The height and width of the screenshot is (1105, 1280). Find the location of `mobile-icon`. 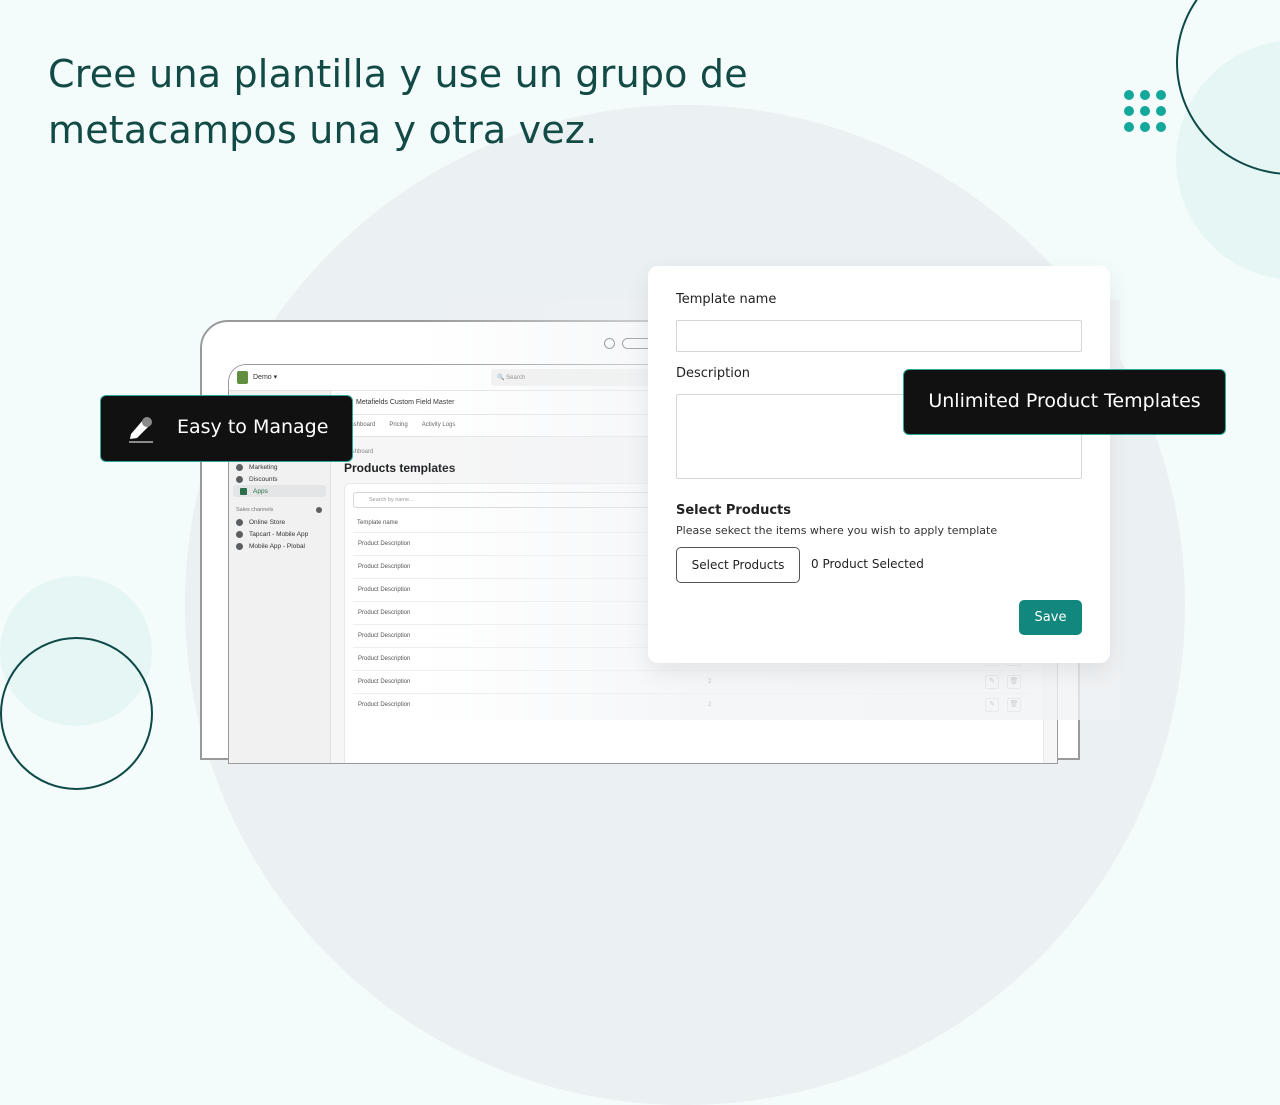

mobile-icon is located at coordinates (239, 546).